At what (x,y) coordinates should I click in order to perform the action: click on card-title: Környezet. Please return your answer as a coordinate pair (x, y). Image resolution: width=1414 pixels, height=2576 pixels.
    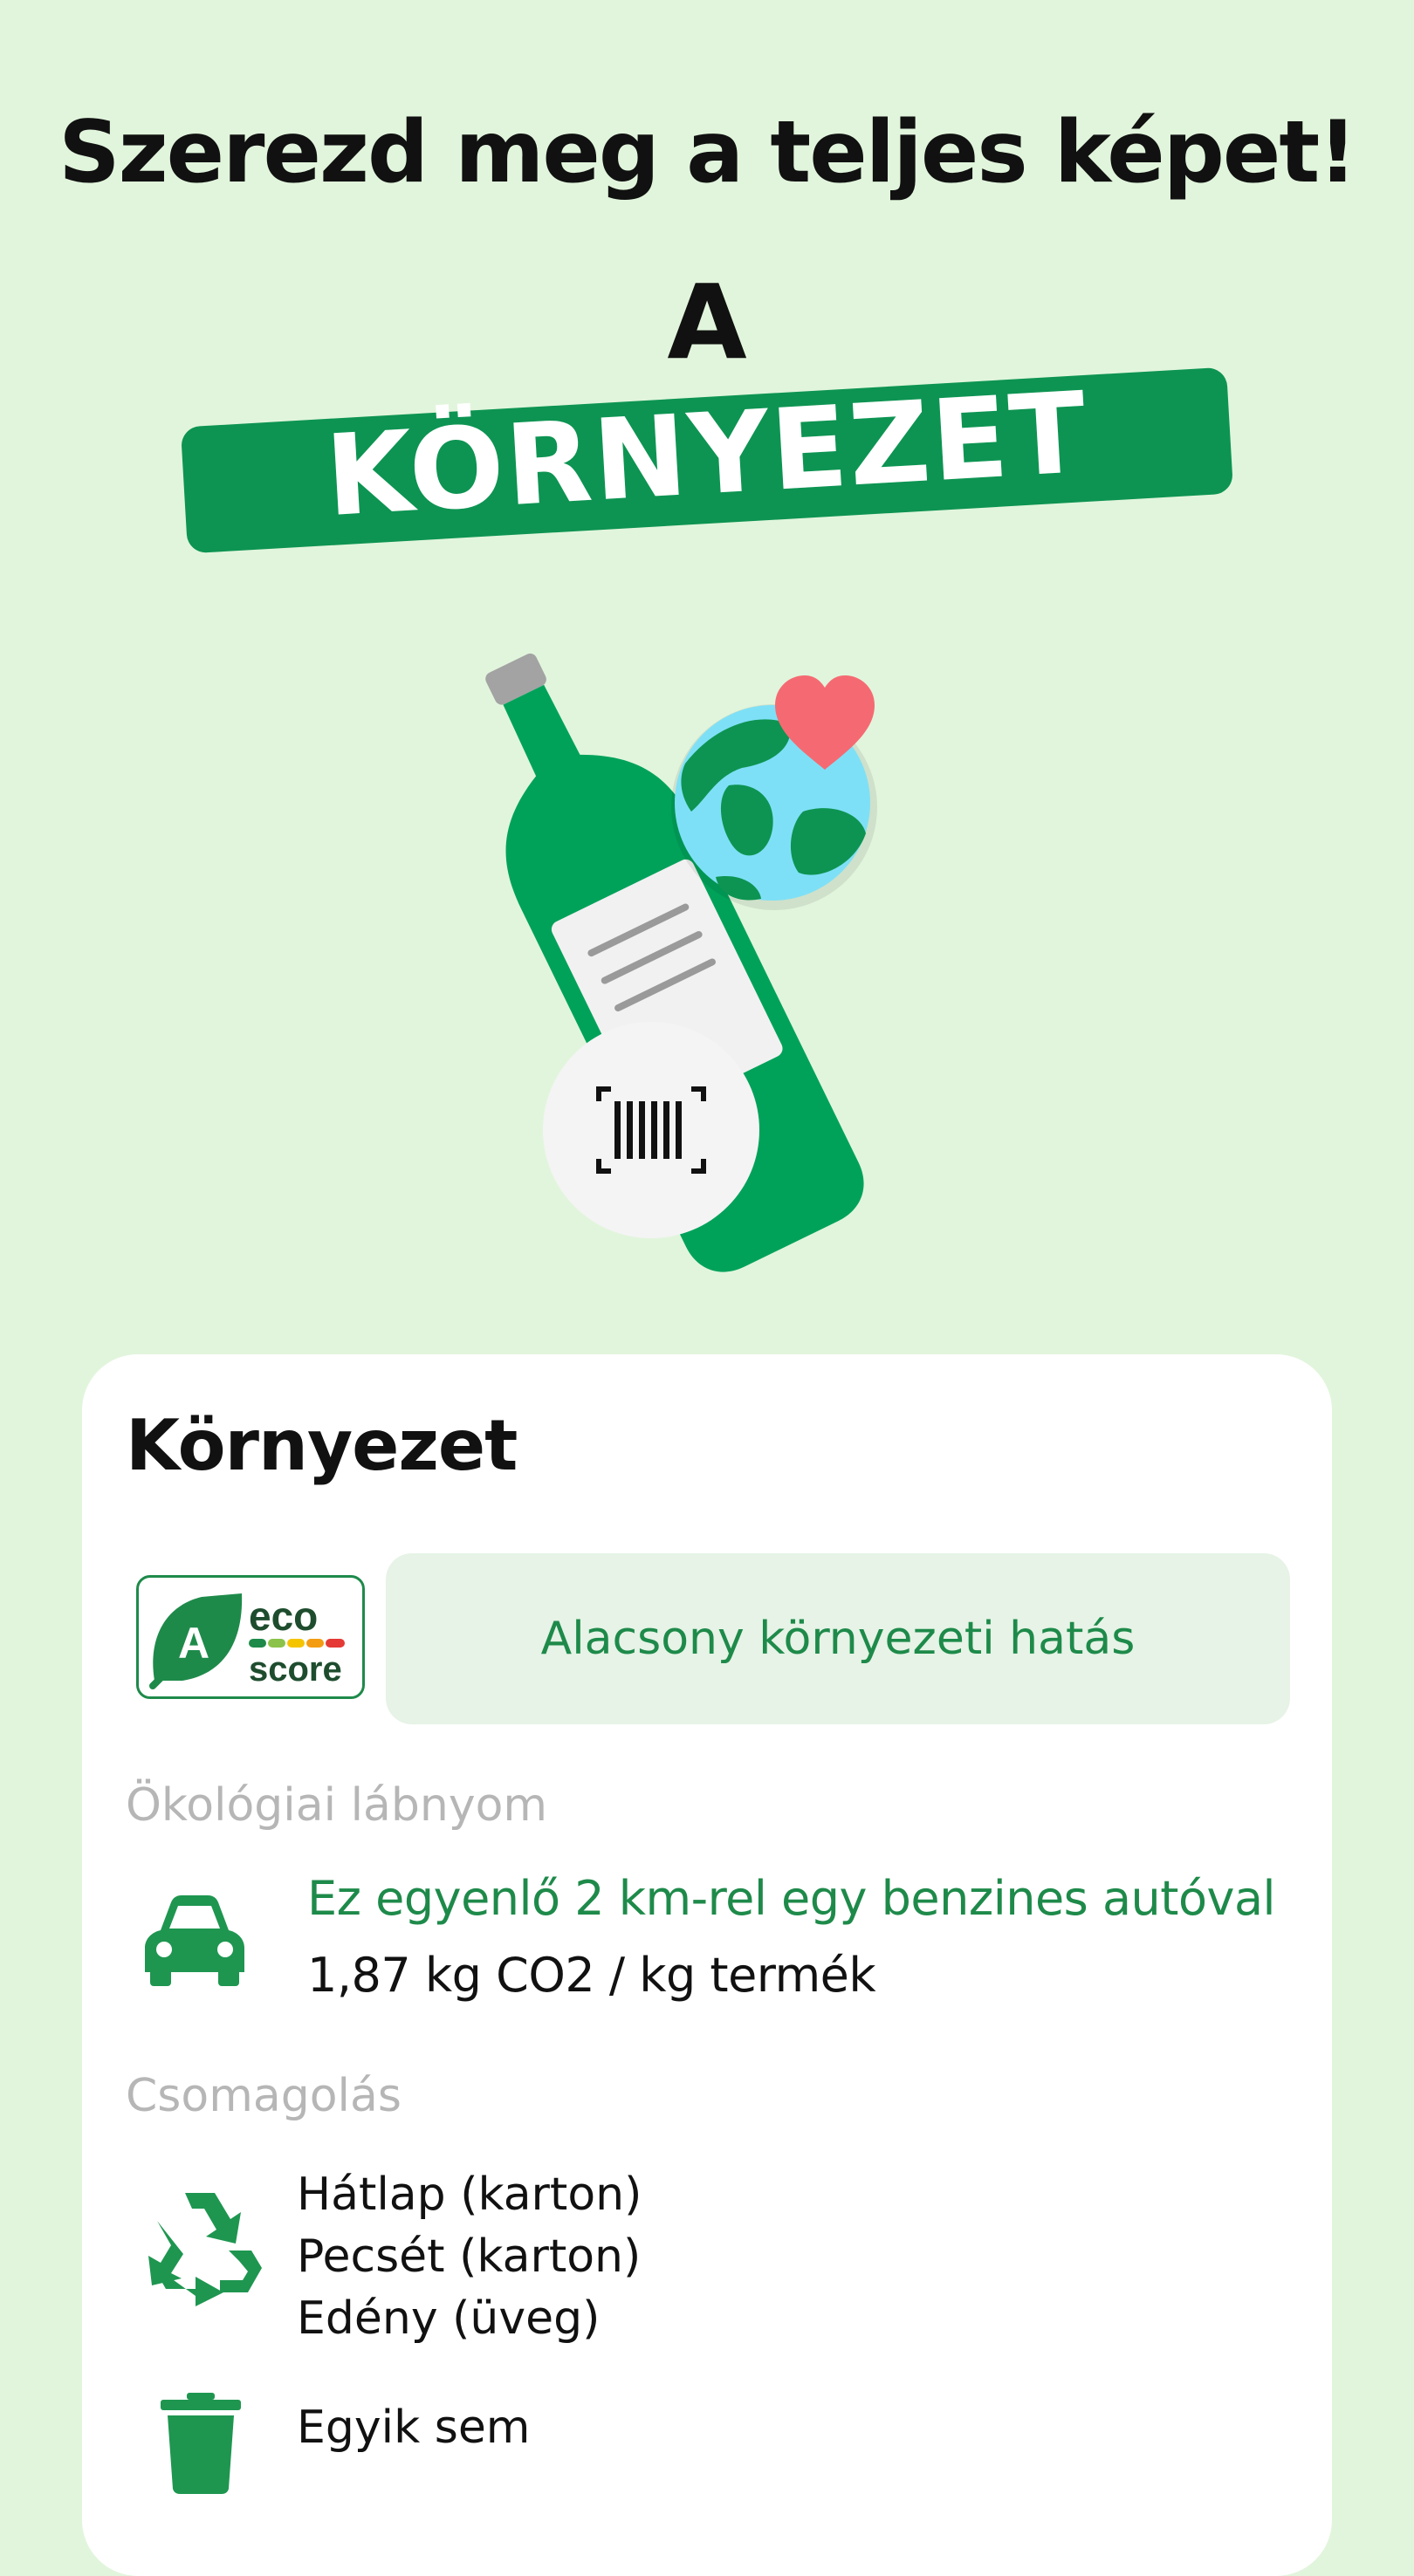
    Looking at the image, I should click on (322, 1445).